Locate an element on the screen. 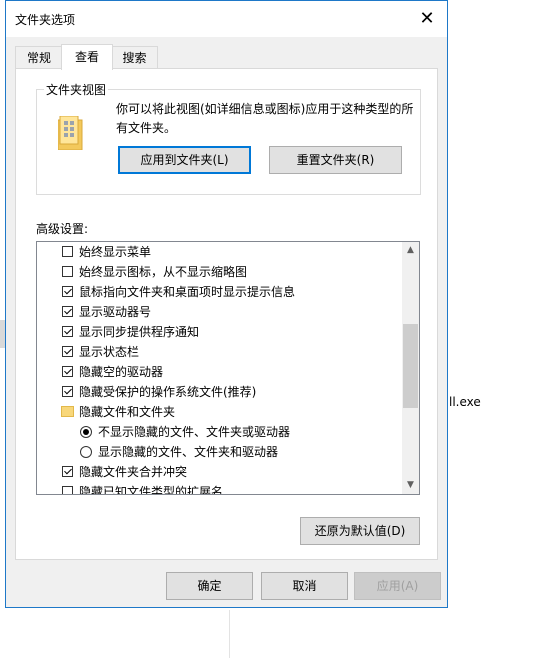 This screenshot has height=658, width=549. list-item-label: 显示状态栏 is located at coordinates (109, 352).